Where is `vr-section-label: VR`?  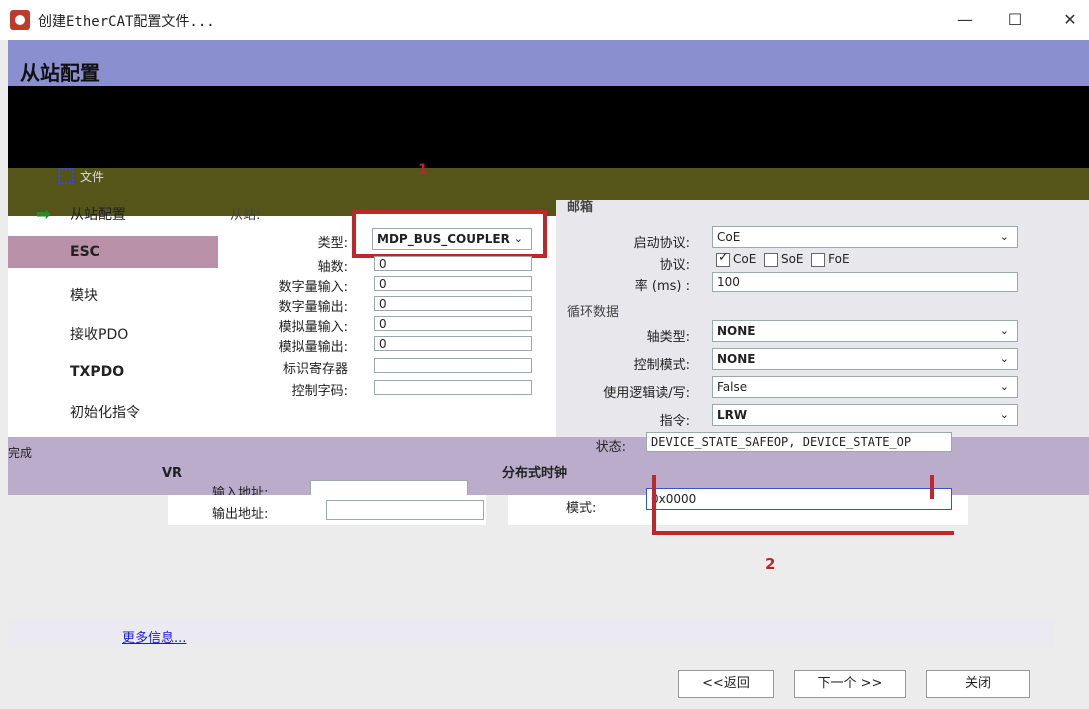
vr-section-label: VR is located at coordinates (172, 473).